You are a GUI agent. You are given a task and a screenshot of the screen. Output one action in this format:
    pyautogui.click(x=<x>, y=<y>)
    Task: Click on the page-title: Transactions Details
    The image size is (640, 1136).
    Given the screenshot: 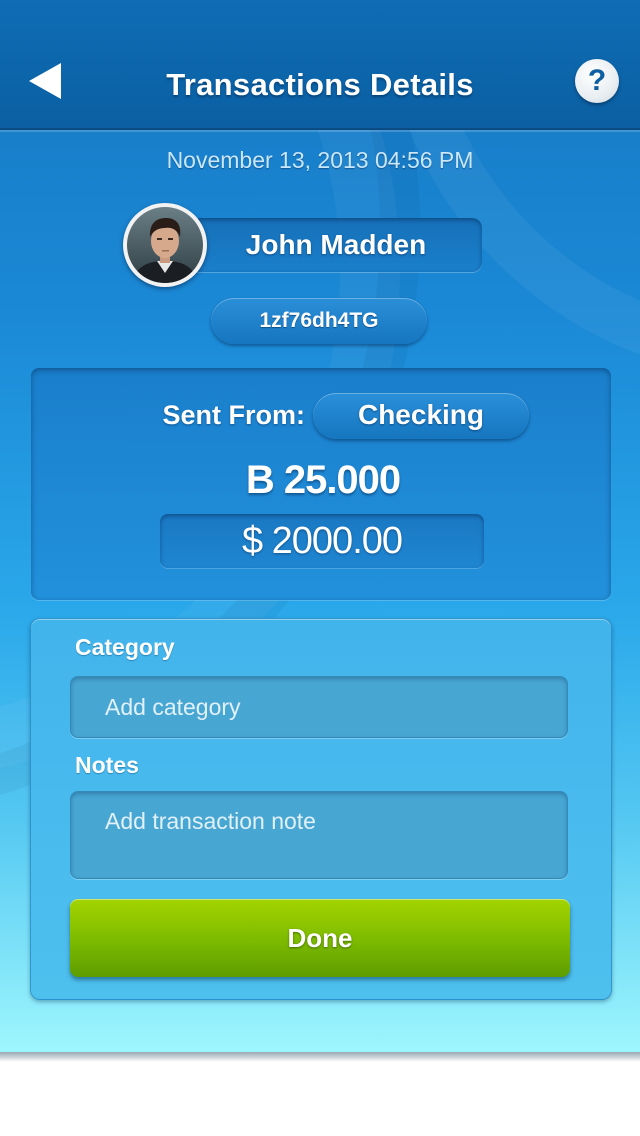 What is the action you would take?
    pyautogui.click(x=320, y=84)
    